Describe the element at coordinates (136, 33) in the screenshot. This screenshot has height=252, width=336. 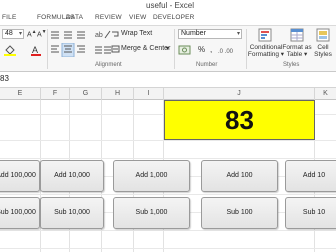
I see `wrap-text-button: Wrap Text` at that location.